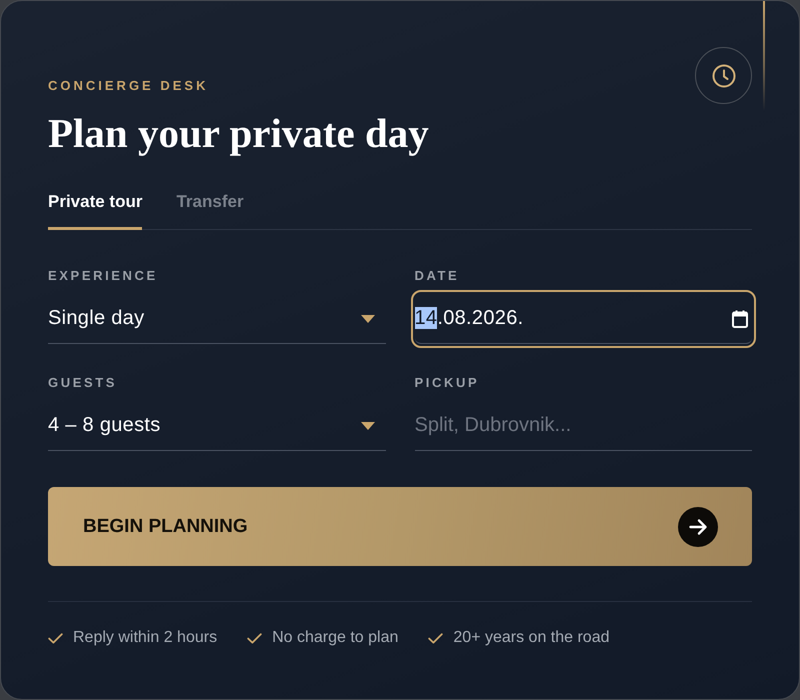 The height and width of the screenshot is (700, 800). I want to click on date-field: 14.08.2026., so click(583, 319).